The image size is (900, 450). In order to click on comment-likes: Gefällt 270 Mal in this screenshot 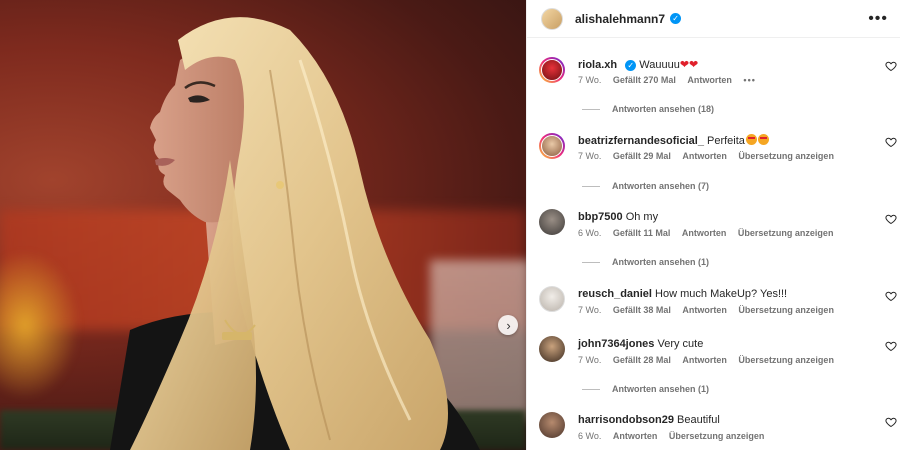, I will do `click(644, 80)`.